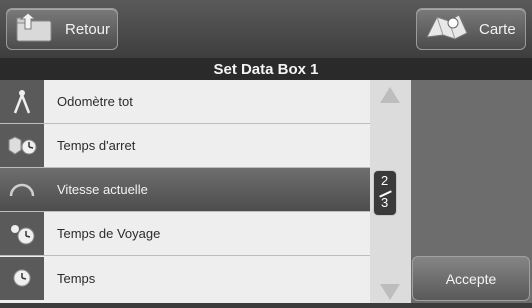 This screenshot has height=308, width=532. Describe the element at coordinates (96, 145) in the screenshot. I see `list-item-label: Temps d'arret` at that location.